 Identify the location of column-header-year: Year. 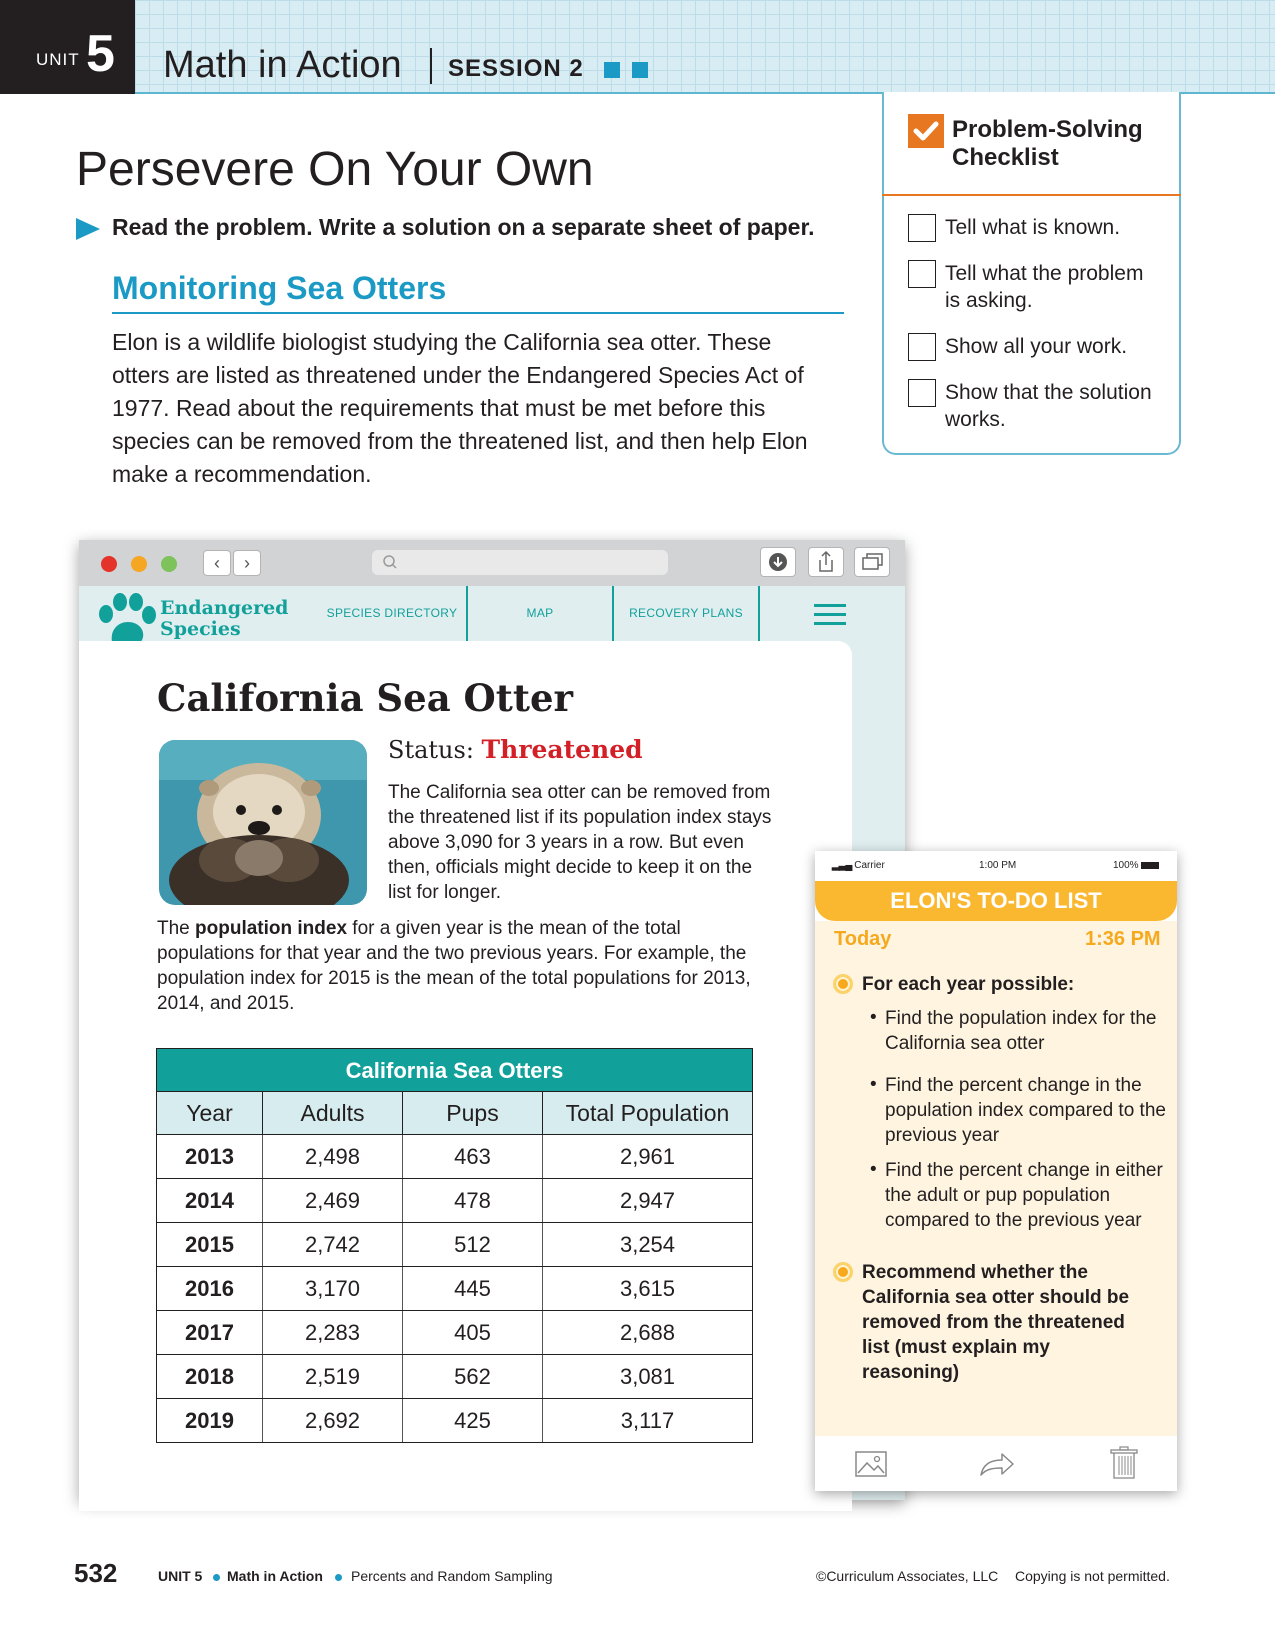
(209, 1113).